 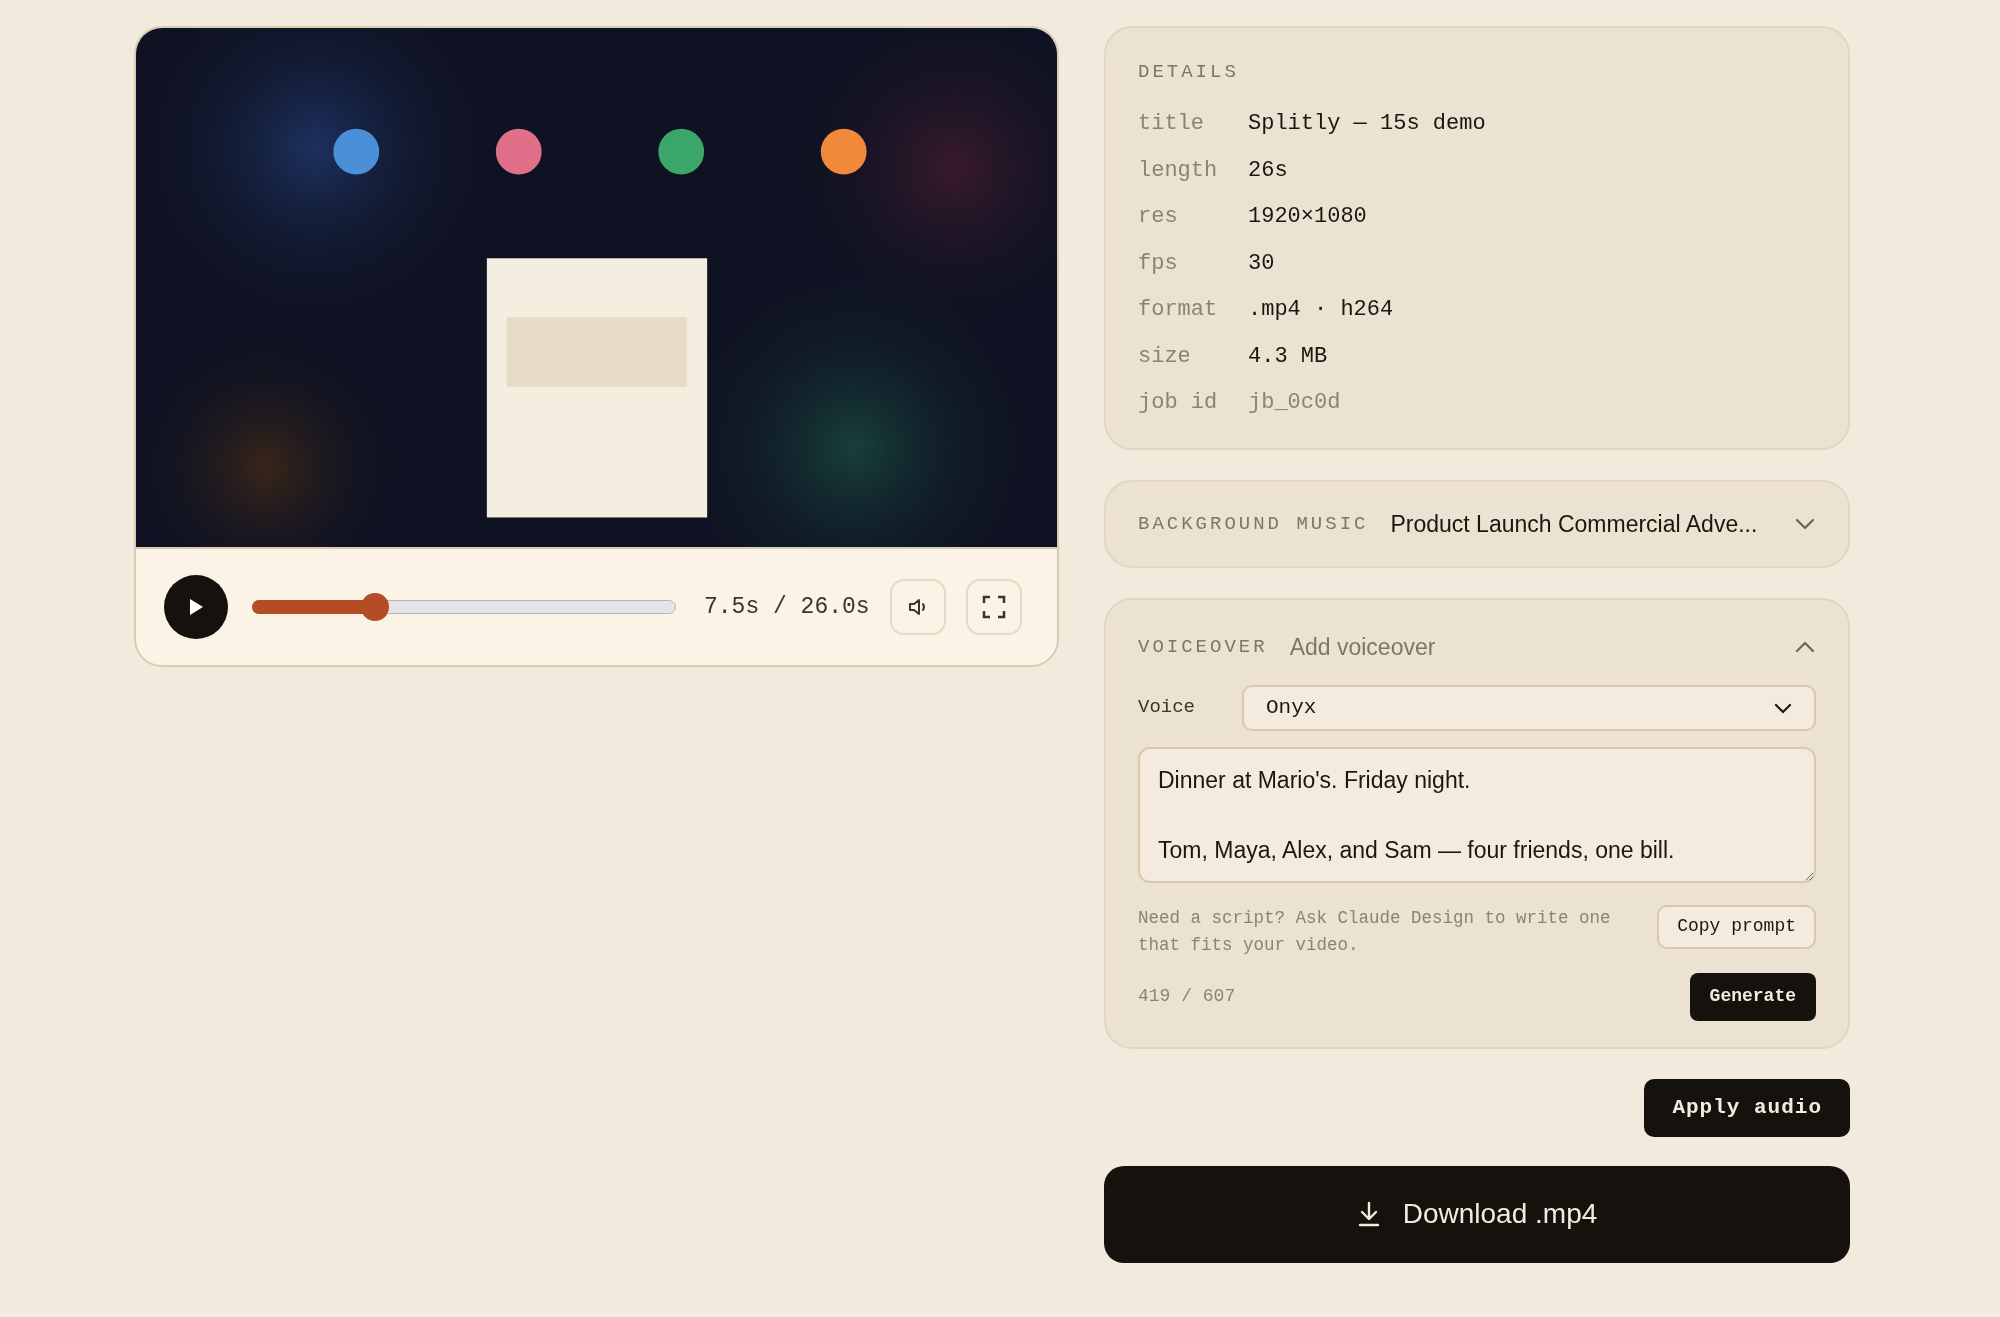 What do you see at coordinates (1736, 926) in the screenshot?
I see `copy-prompt-button: Copy prompt` at bounding box center [1736, 926].